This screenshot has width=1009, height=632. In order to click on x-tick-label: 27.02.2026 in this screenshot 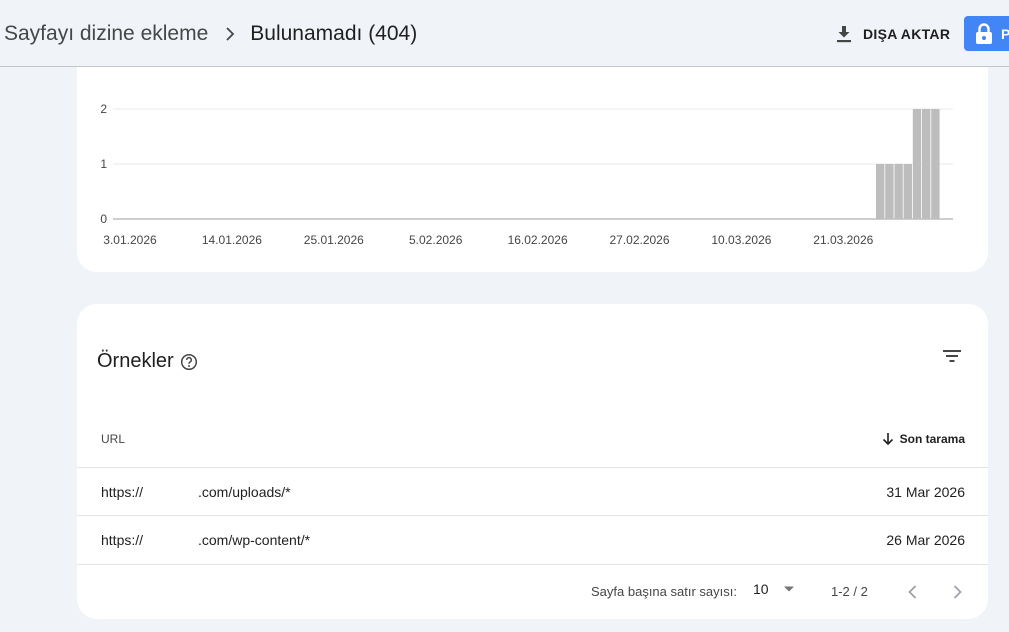, I will do `click(639, 240)`.